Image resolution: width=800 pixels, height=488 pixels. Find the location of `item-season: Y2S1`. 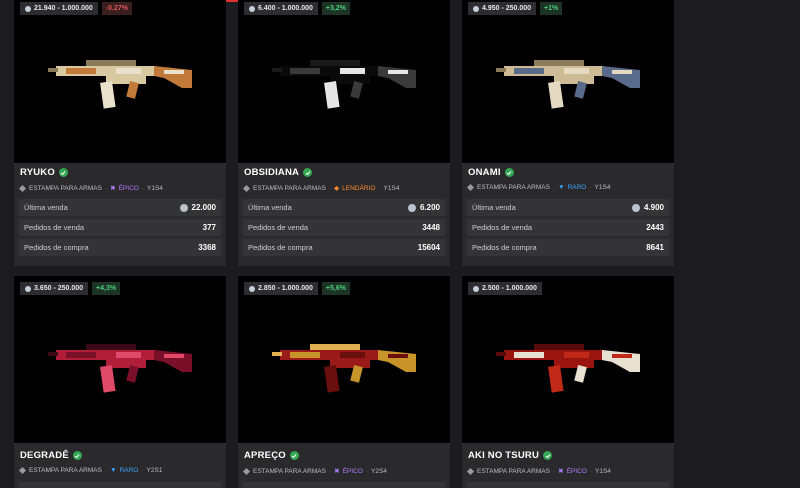

item-season: Y2S1 is located at coordinates (154, 470).